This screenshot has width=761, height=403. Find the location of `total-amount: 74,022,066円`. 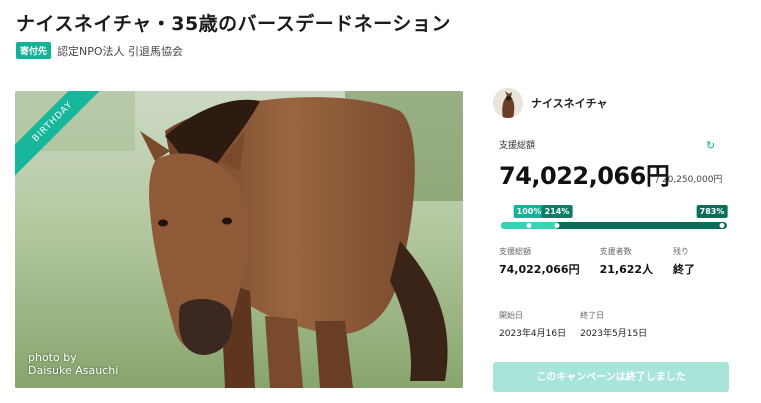

total-amount: 74,022,066円 is located at coordinates (584, 176).